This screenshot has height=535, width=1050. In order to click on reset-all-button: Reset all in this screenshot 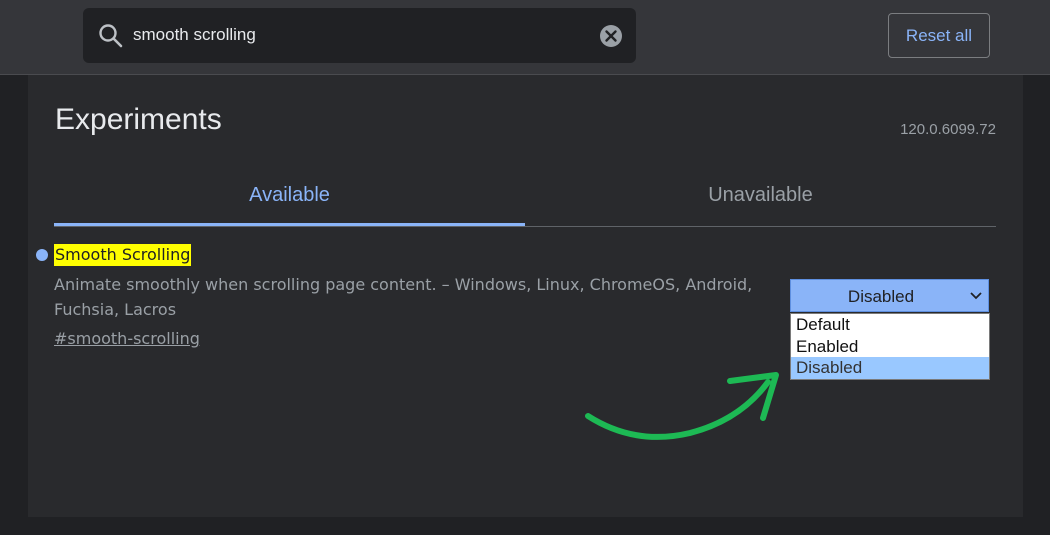, I will do `click(939, 35)`.